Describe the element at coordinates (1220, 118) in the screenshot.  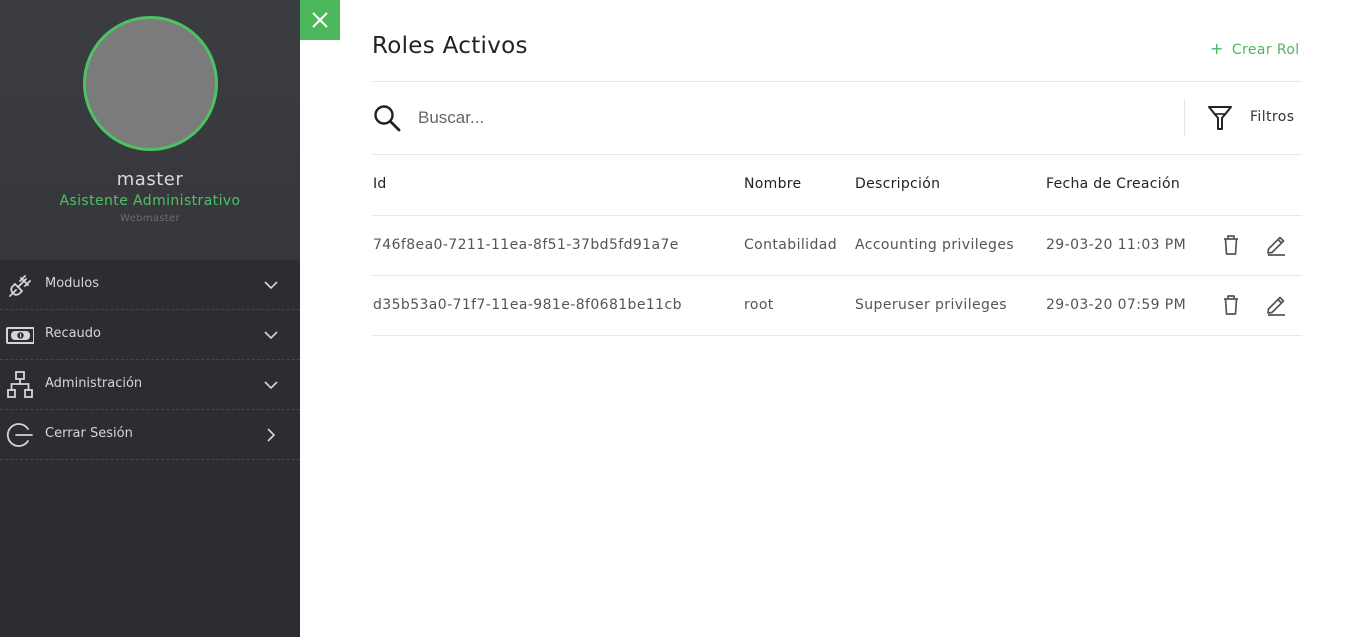
I see `filter-icon` at that location.